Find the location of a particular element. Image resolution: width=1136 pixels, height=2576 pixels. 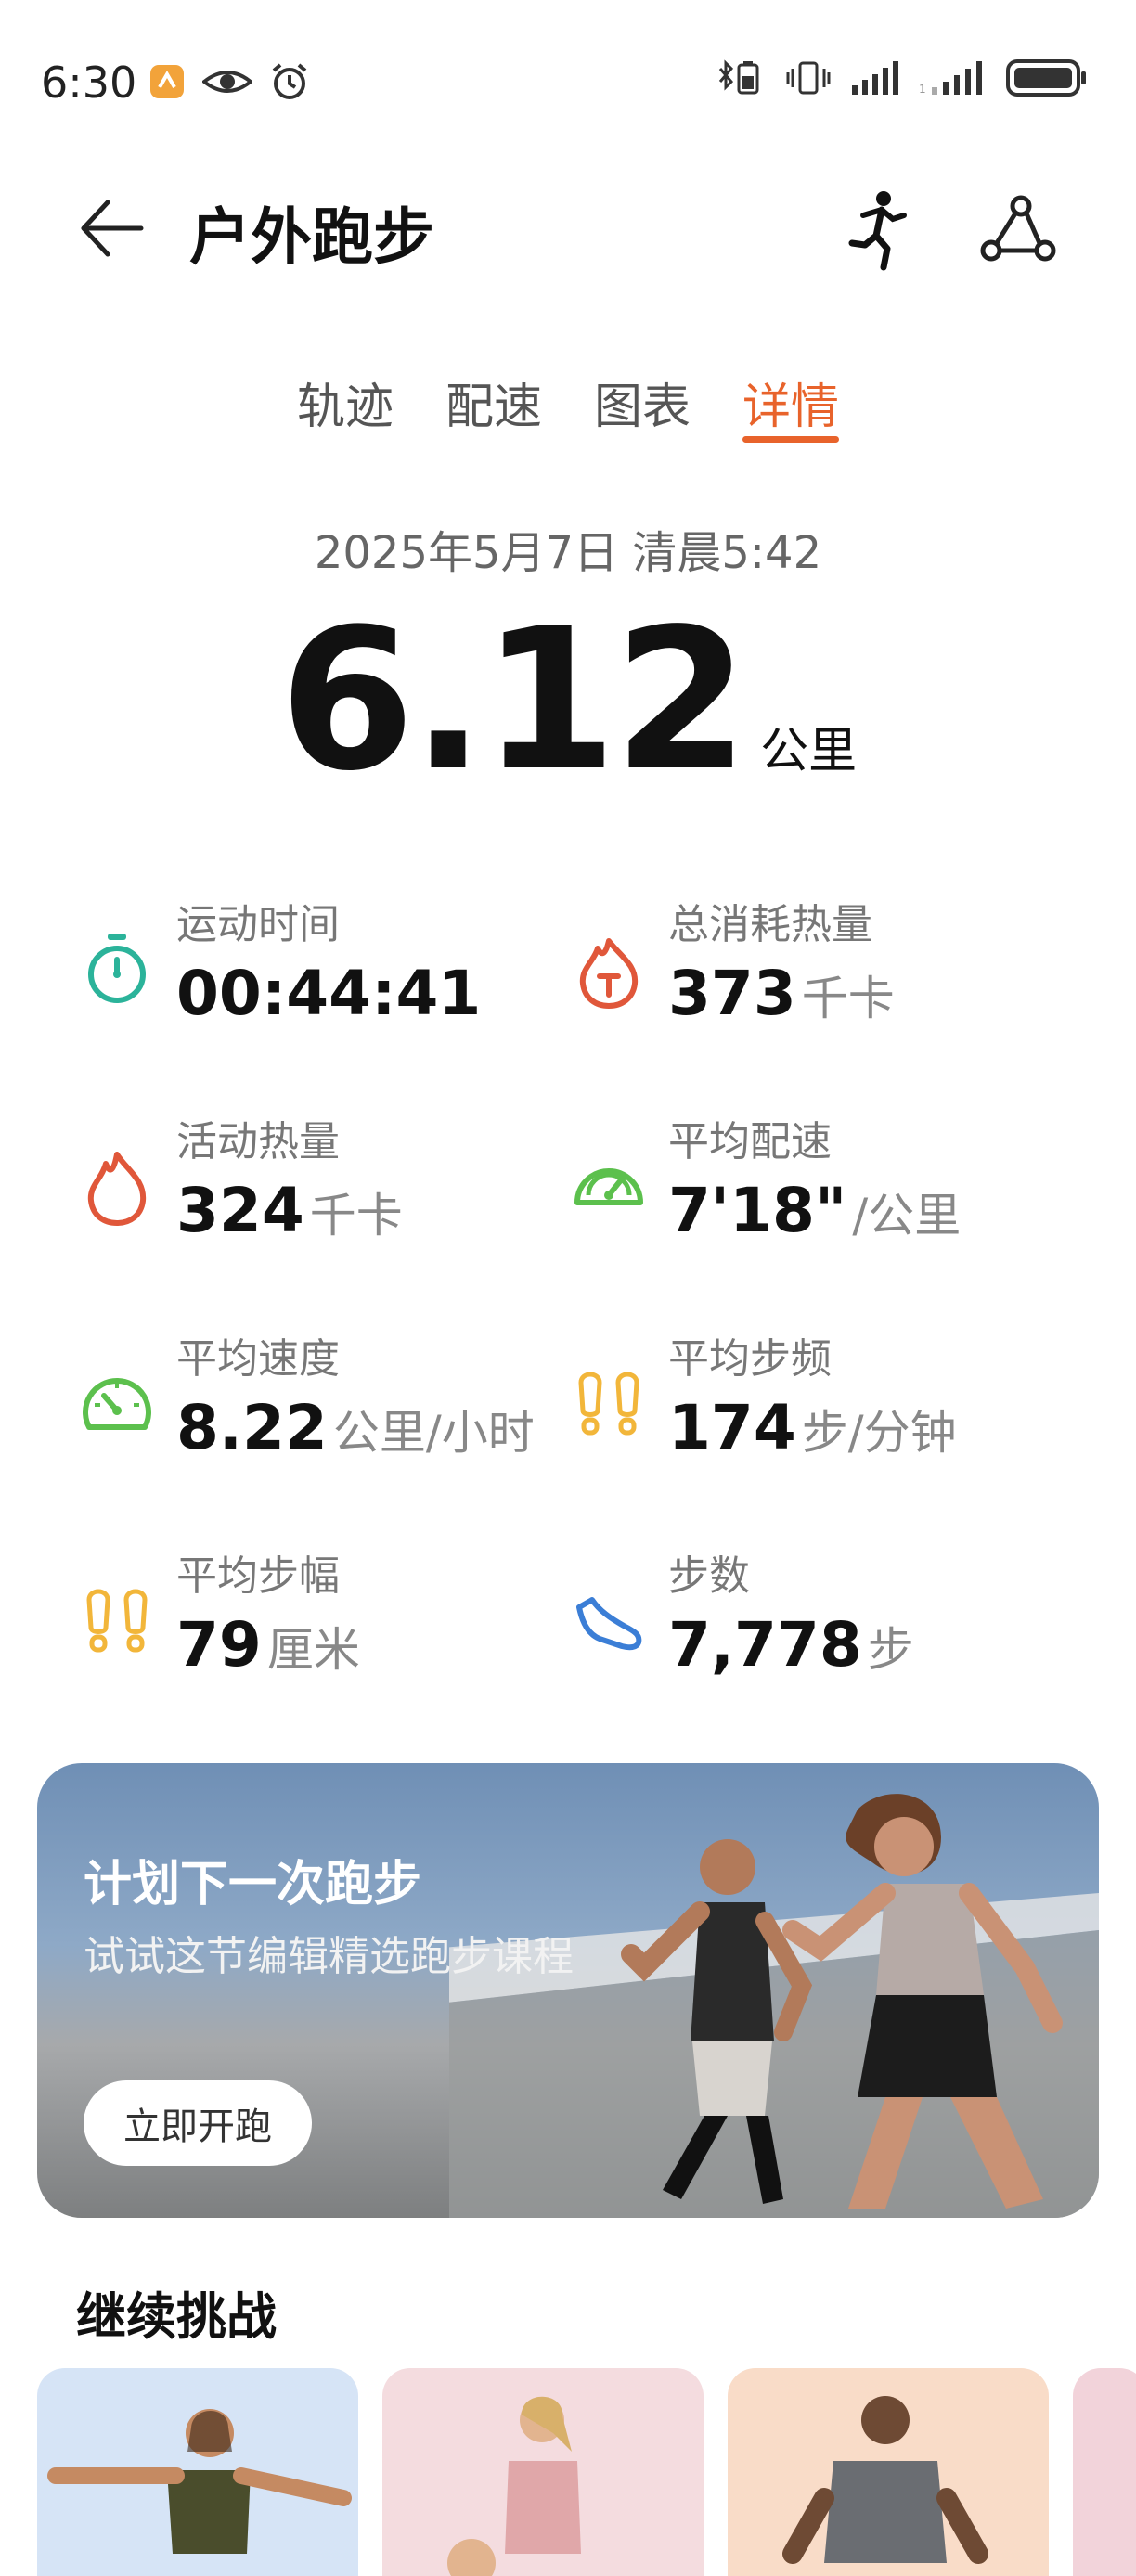

back-arrow-icon is located at coordinates (111, 235).